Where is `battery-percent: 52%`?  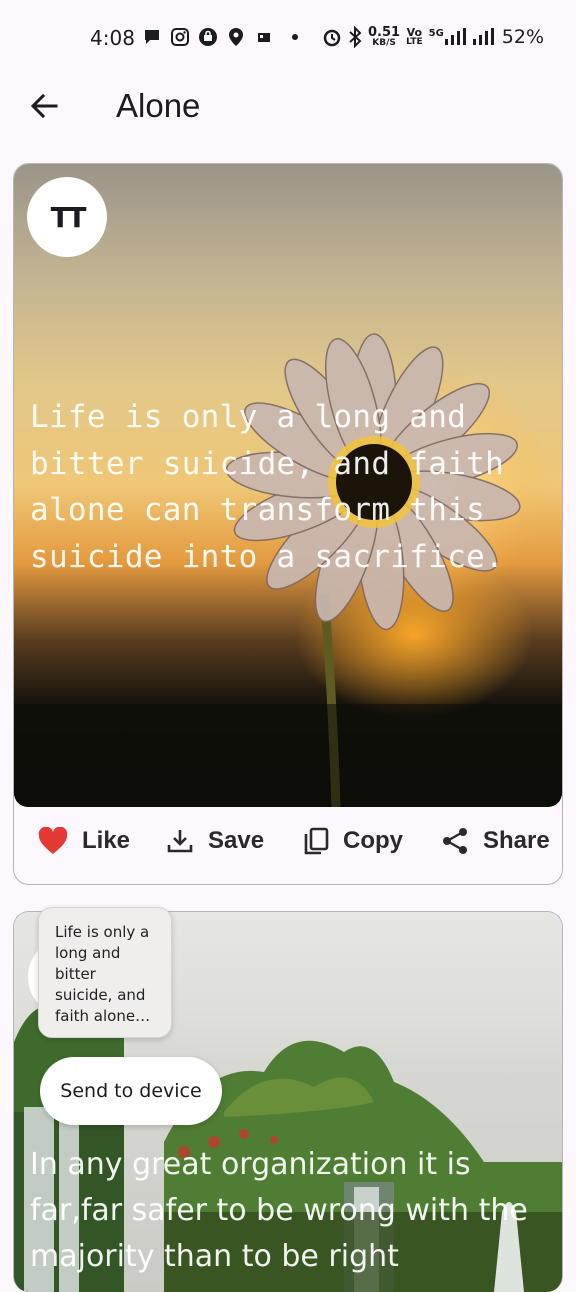 battery-percent: 52% is located at coordinates (523, 37).